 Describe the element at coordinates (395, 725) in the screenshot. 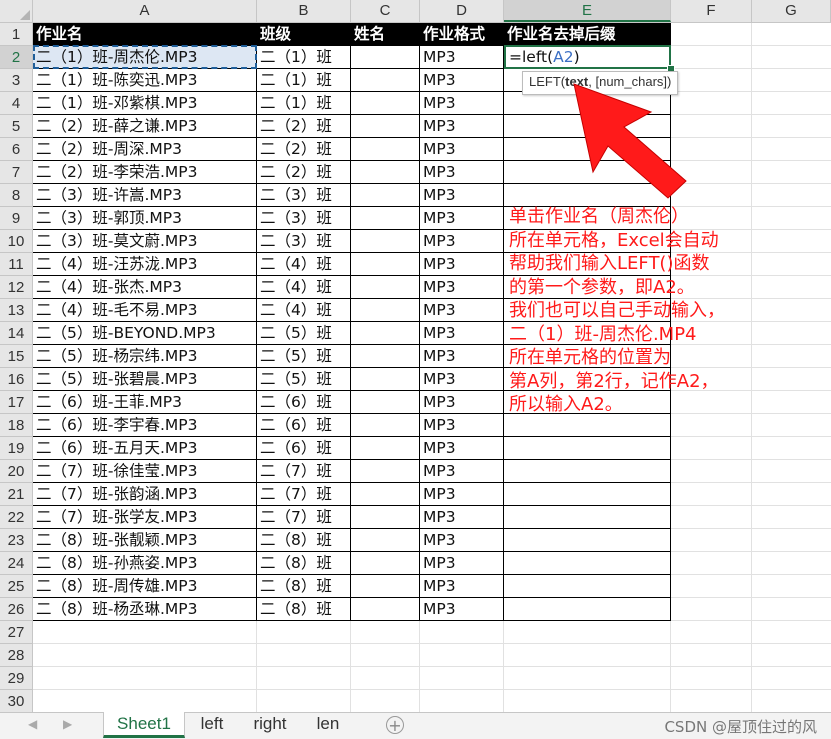

I see `add-sheet-icon: +` at that location.